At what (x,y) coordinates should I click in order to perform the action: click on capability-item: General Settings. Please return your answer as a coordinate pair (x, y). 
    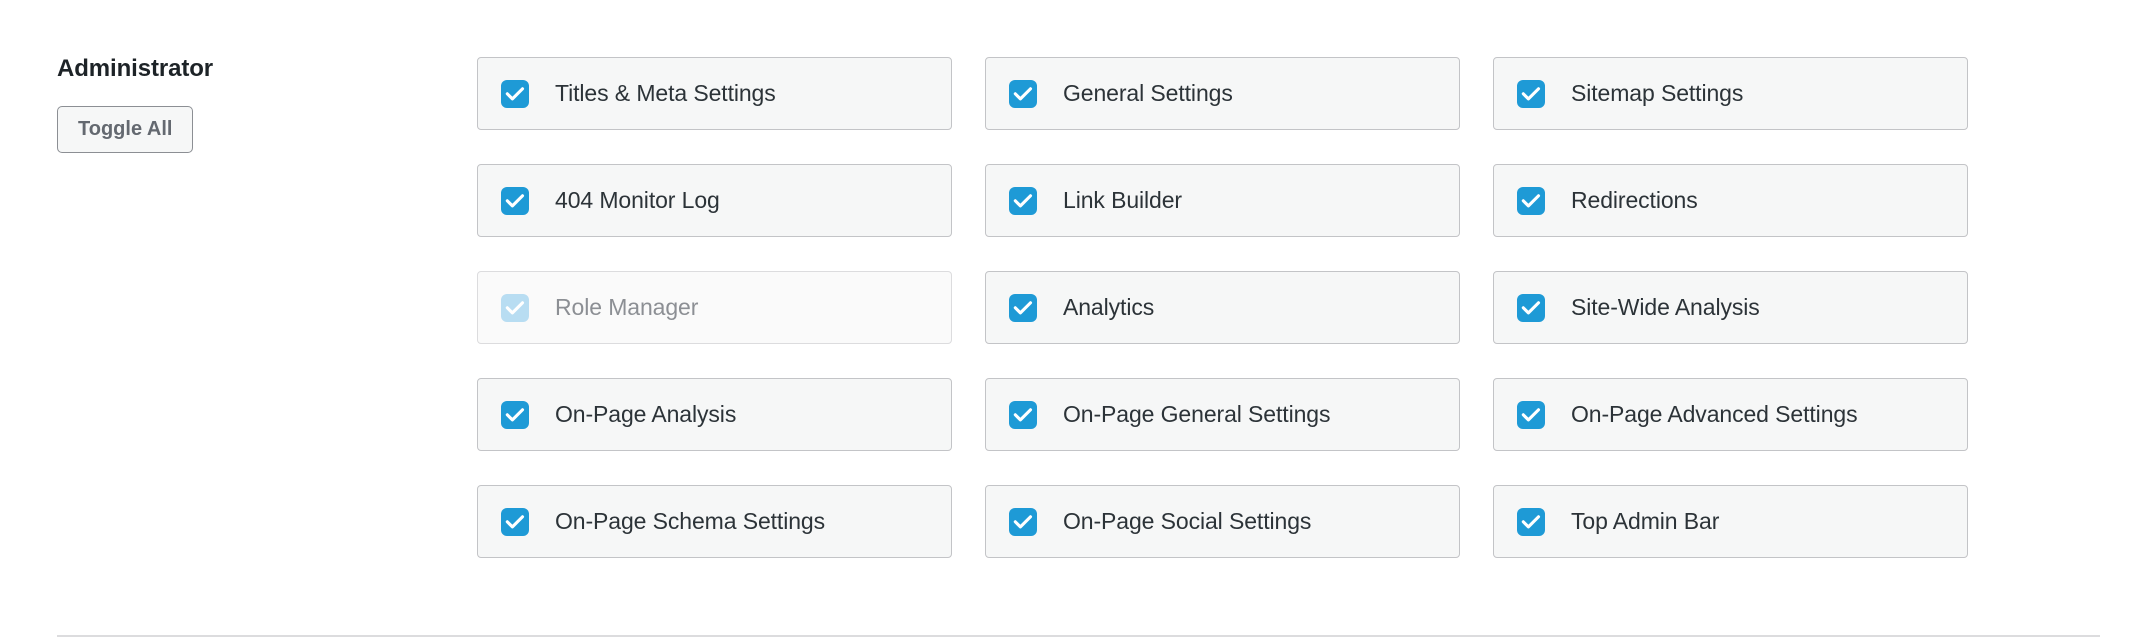
    Looking at the image, I should click on (1222, 93).